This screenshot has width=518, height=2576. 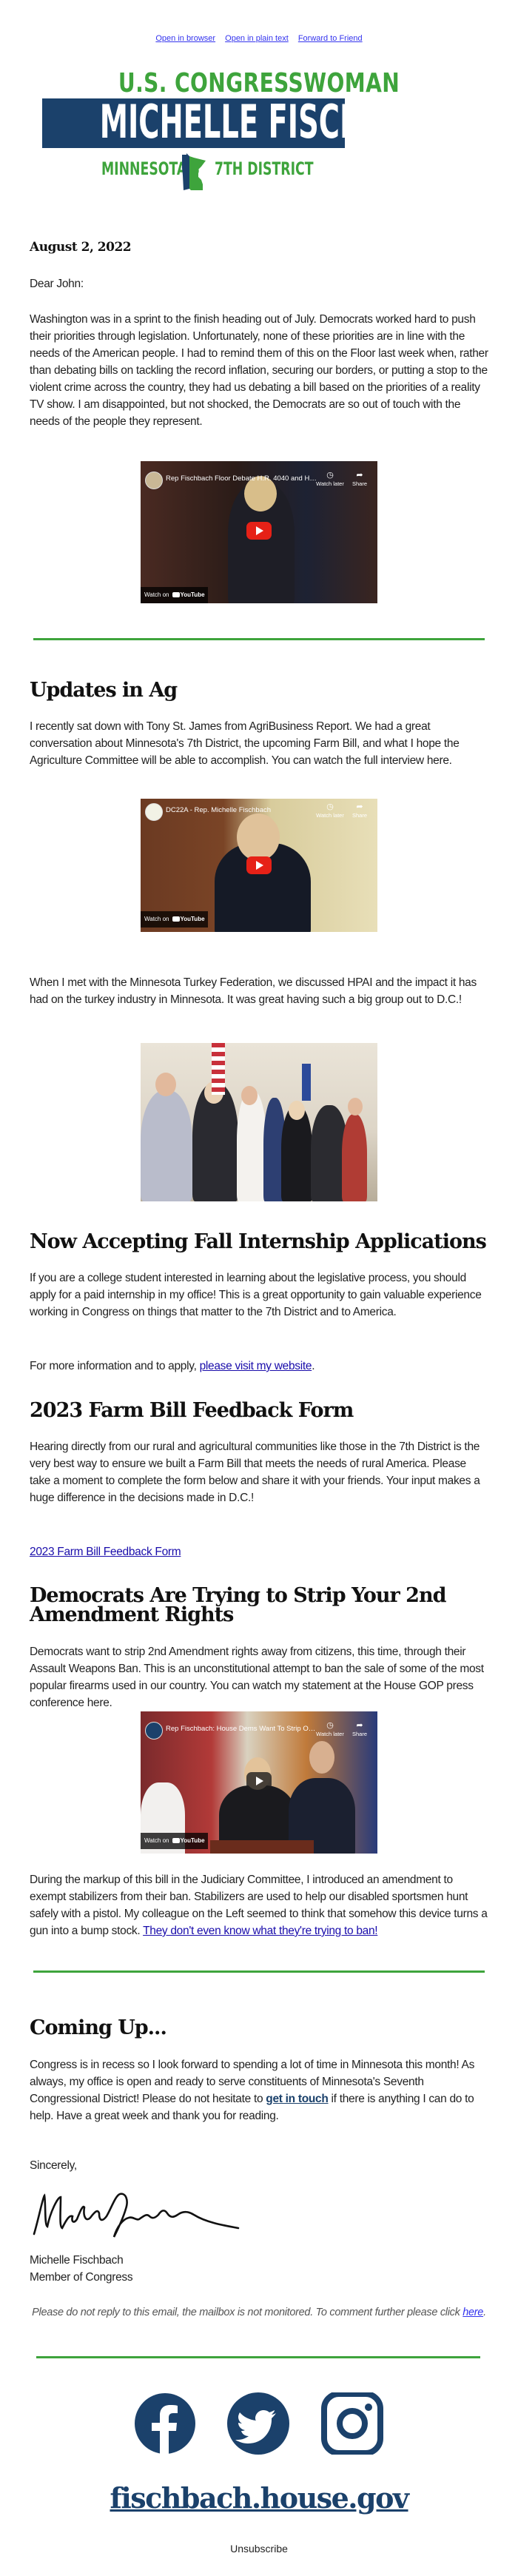 I want to click on internship-link-prefix: For more information and to apply,, so click(x=115, y=1366).